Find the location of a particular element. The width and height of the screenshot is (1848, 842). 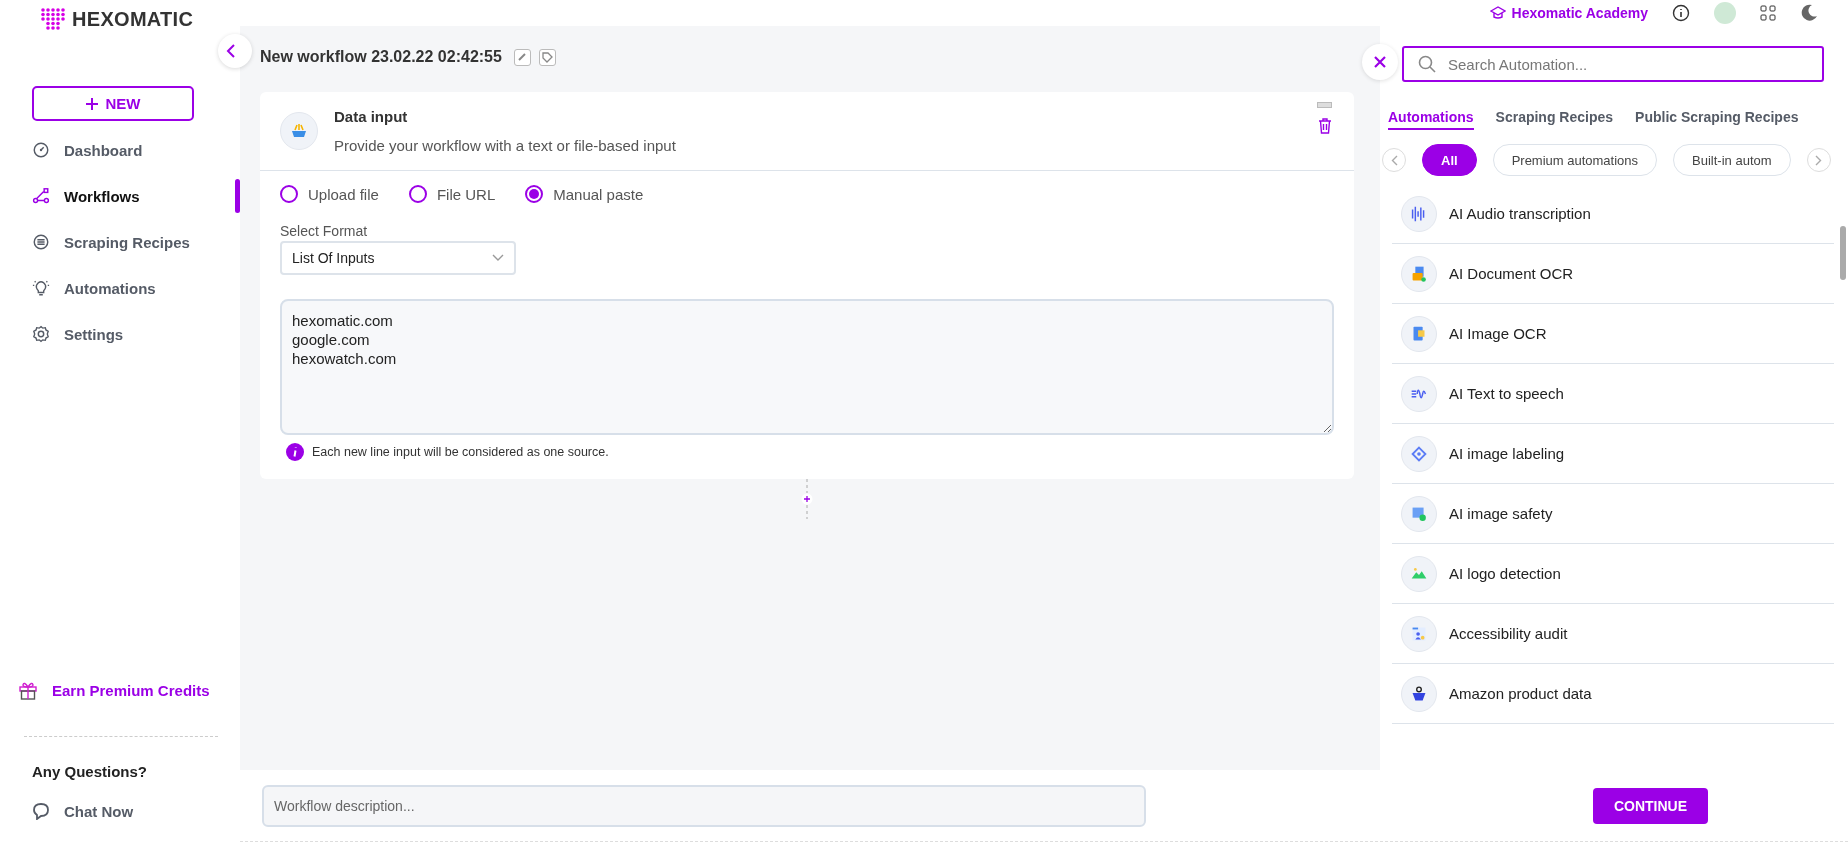

panel-tab: Scraping Recipes is located at coordinates (1554, 119).